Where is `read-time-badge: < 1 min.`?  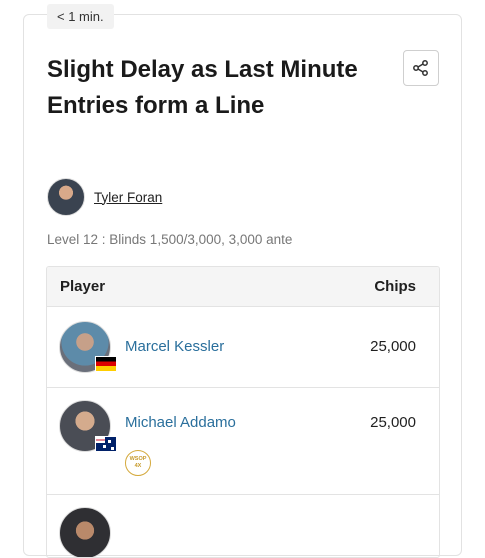 read-time-badge: < 1 min. is located at coordinates (80, 16).